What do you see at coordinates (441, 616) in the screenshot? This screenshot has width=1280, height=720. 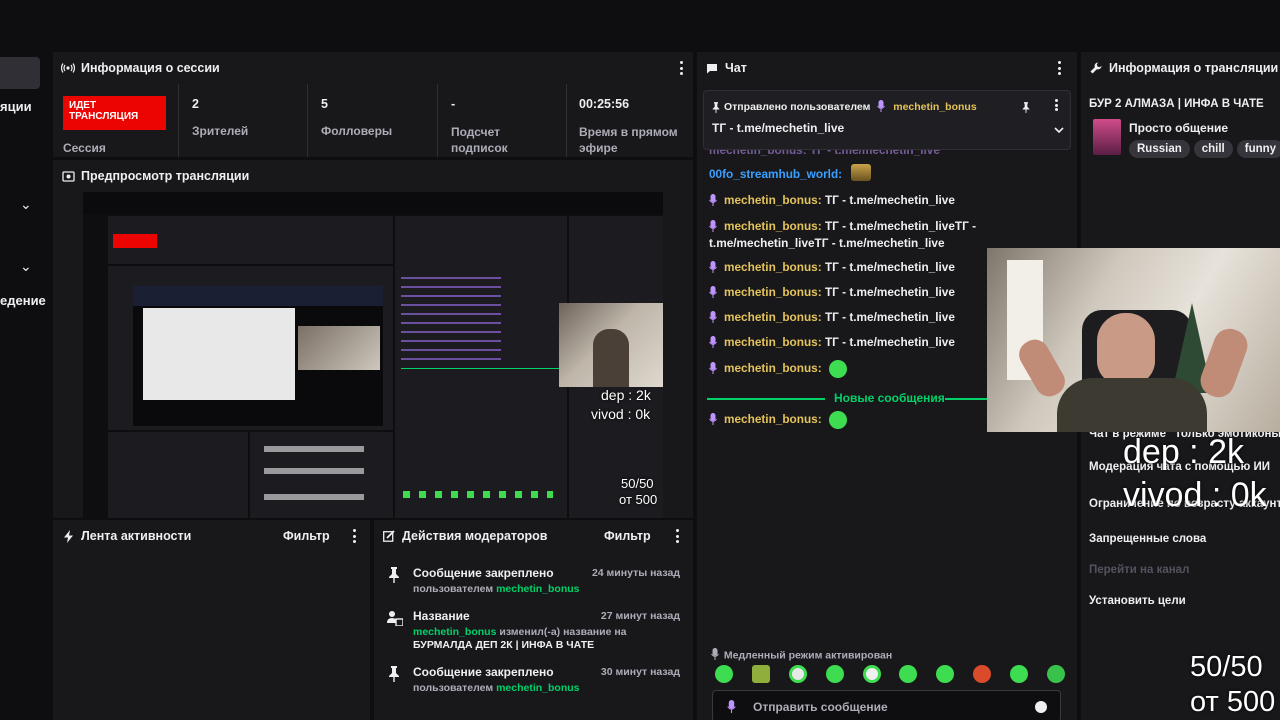 I see `mod-item-title: Название` at bounding box center [441, 616].